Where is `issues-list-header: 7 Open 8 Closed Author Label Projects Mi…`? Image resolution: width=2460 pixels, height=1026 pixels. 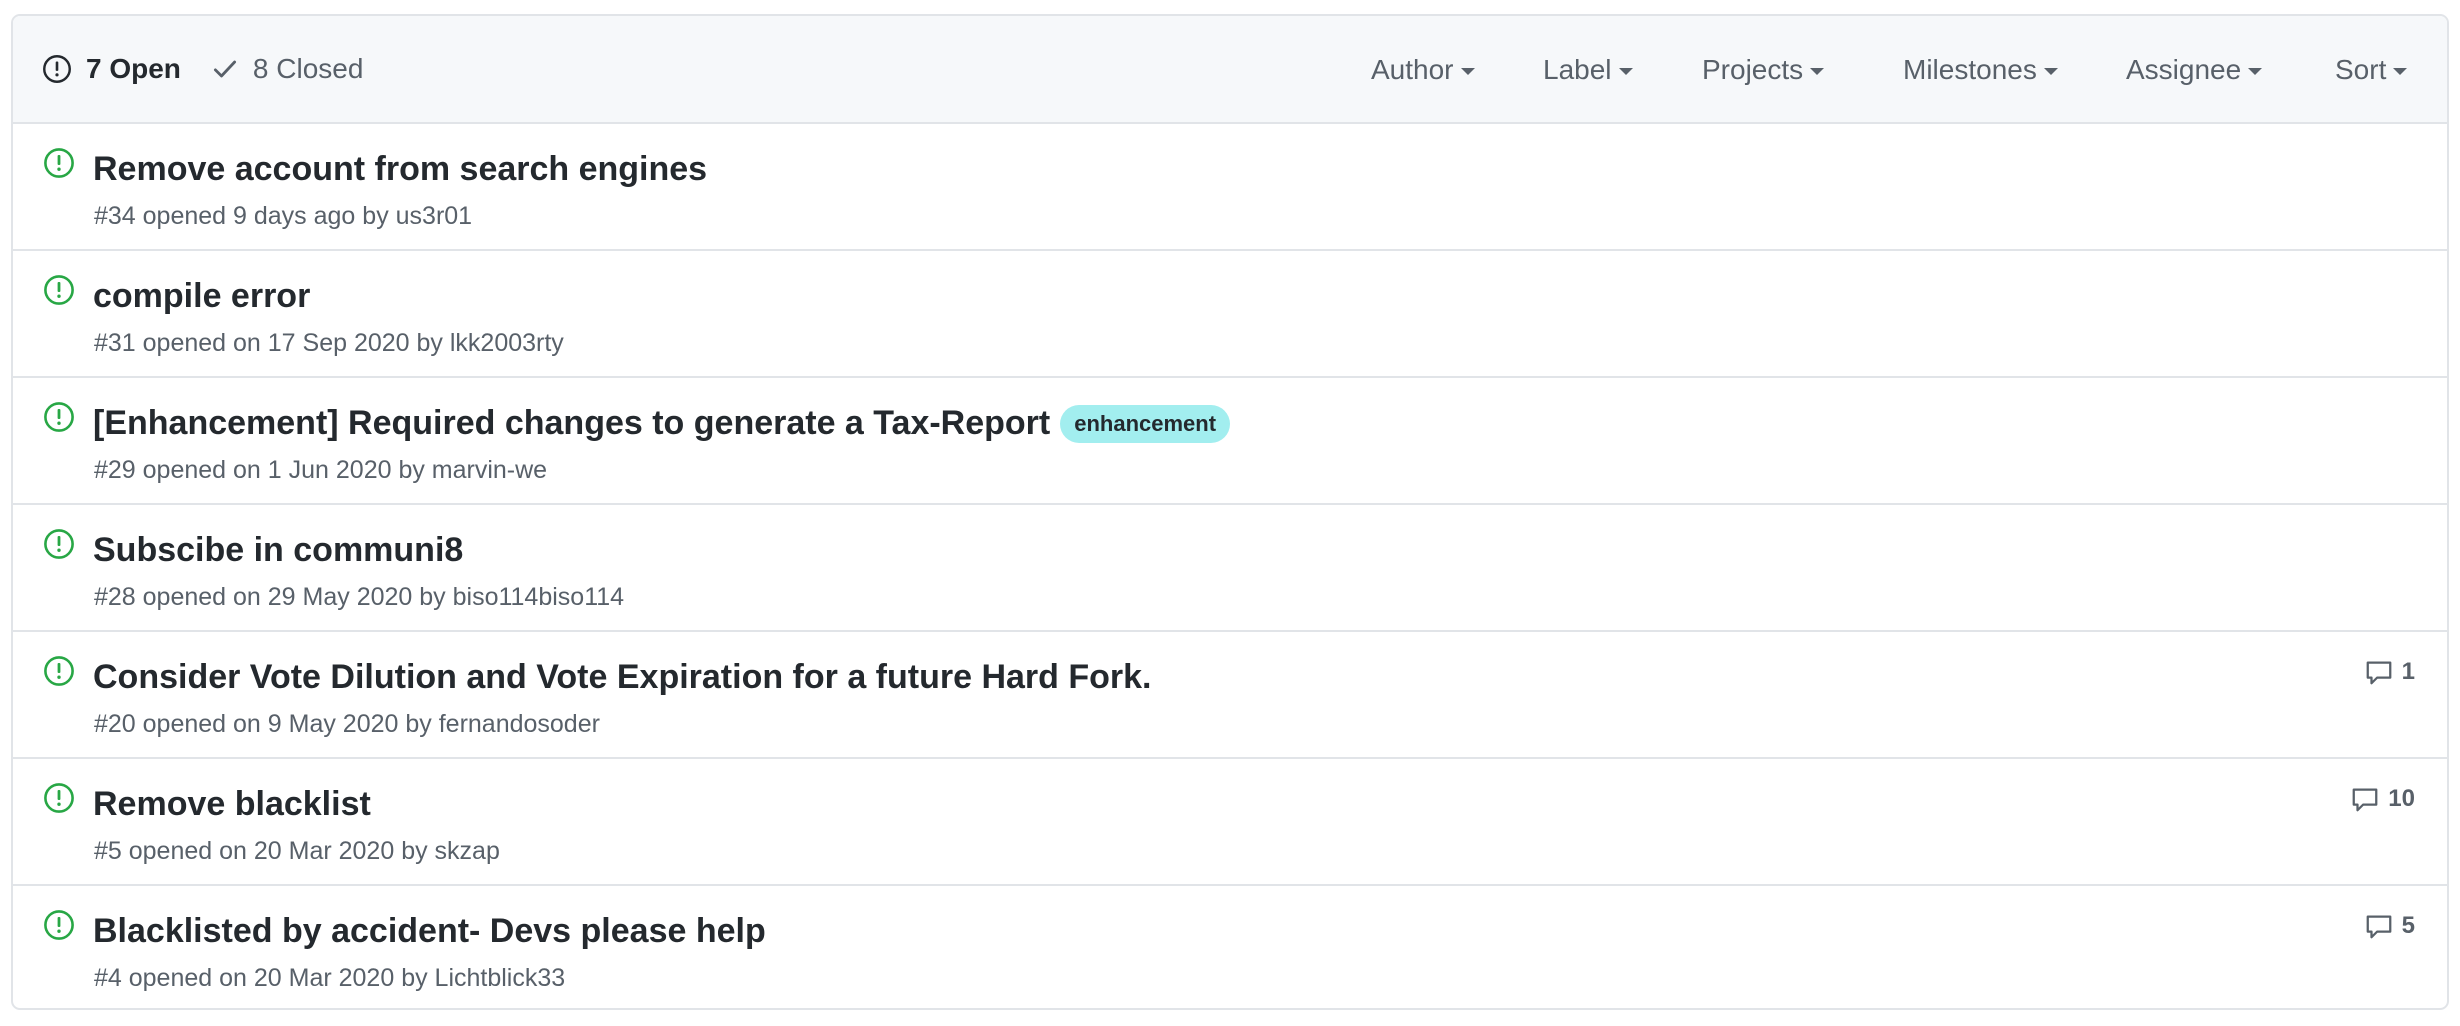
issues-list-header: 7 Open 8 Closed Author Label Projects Mi… is located at coordinates (1230, 70).